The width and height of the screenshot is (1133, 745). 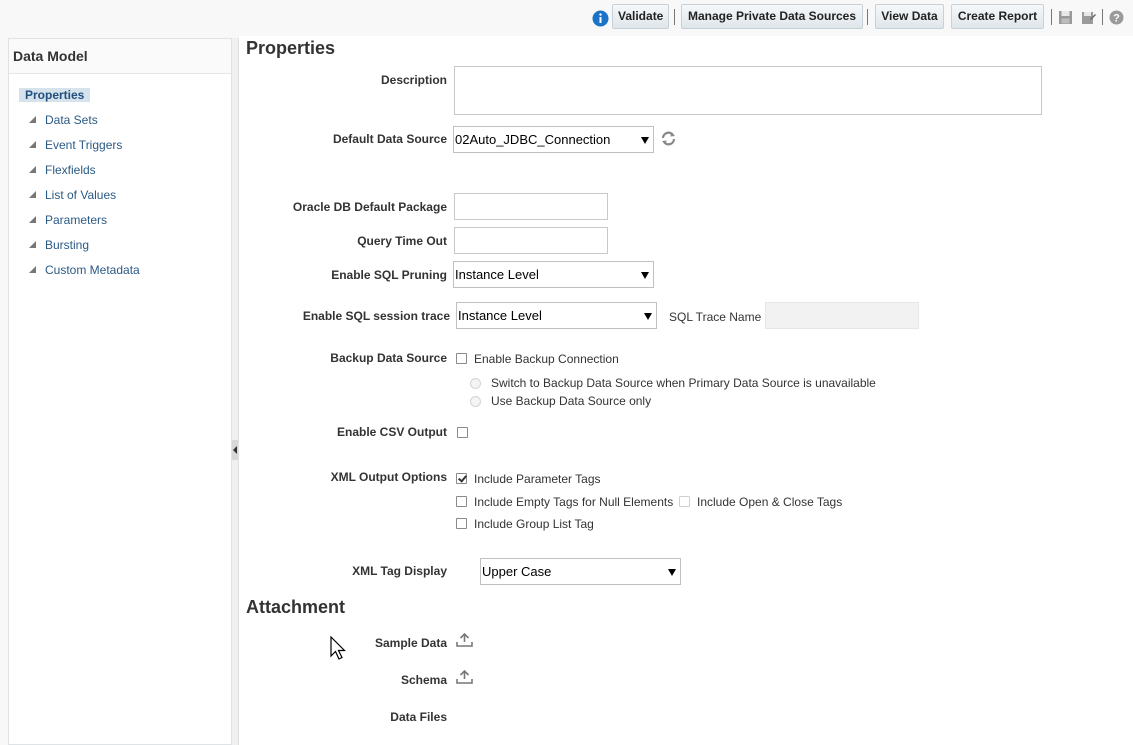 What do you see at coordinates (399, 571) in the screenshot?
I see `xml-tag-display-label: XML Tag Display` at bounding box center [399, 571].